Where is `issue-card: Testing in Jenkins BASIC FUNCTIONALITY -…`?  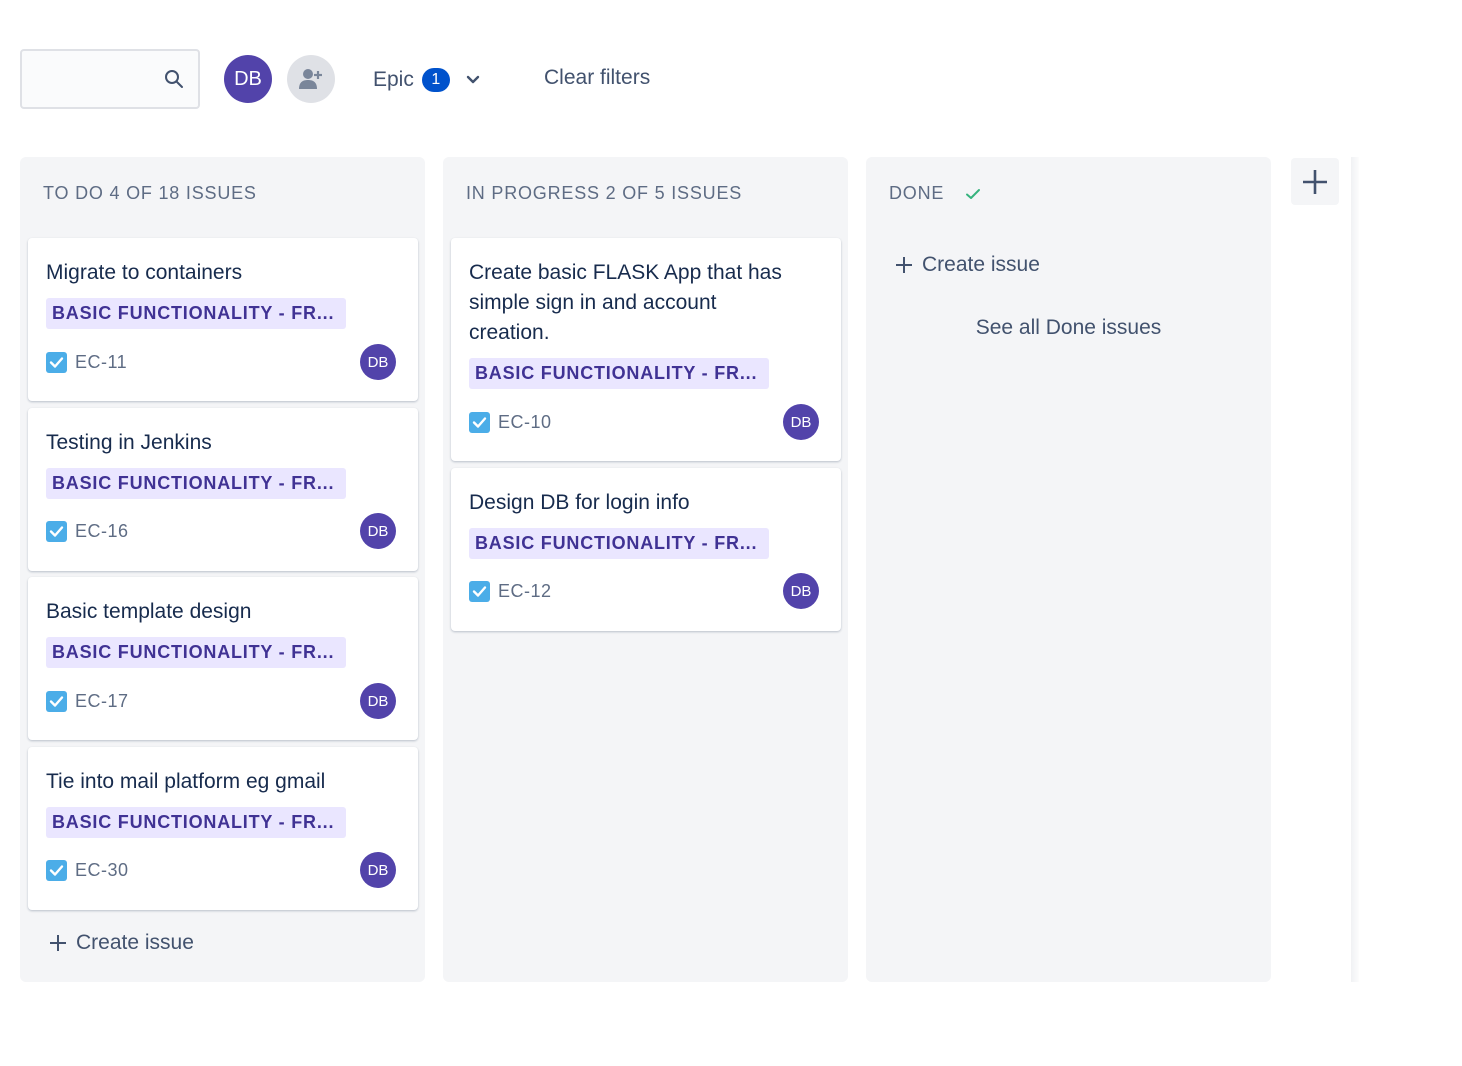
issue-card: Testing in Jenkins BASIC FUNCTIONALITY -… is located at coordinates (223, 489).